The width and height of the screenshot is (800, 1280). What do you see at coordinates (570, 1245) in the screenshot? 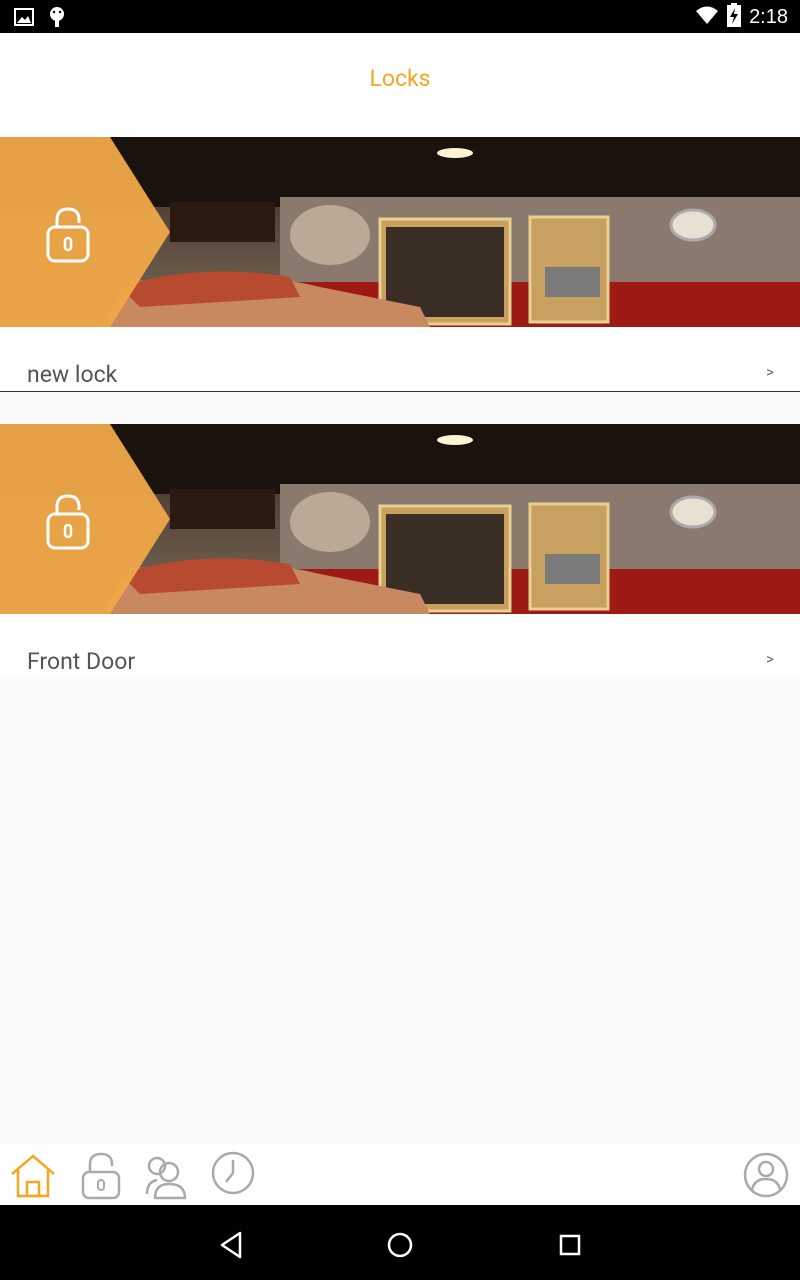
I see `recents-icon` at bounding box center [570, 1245].